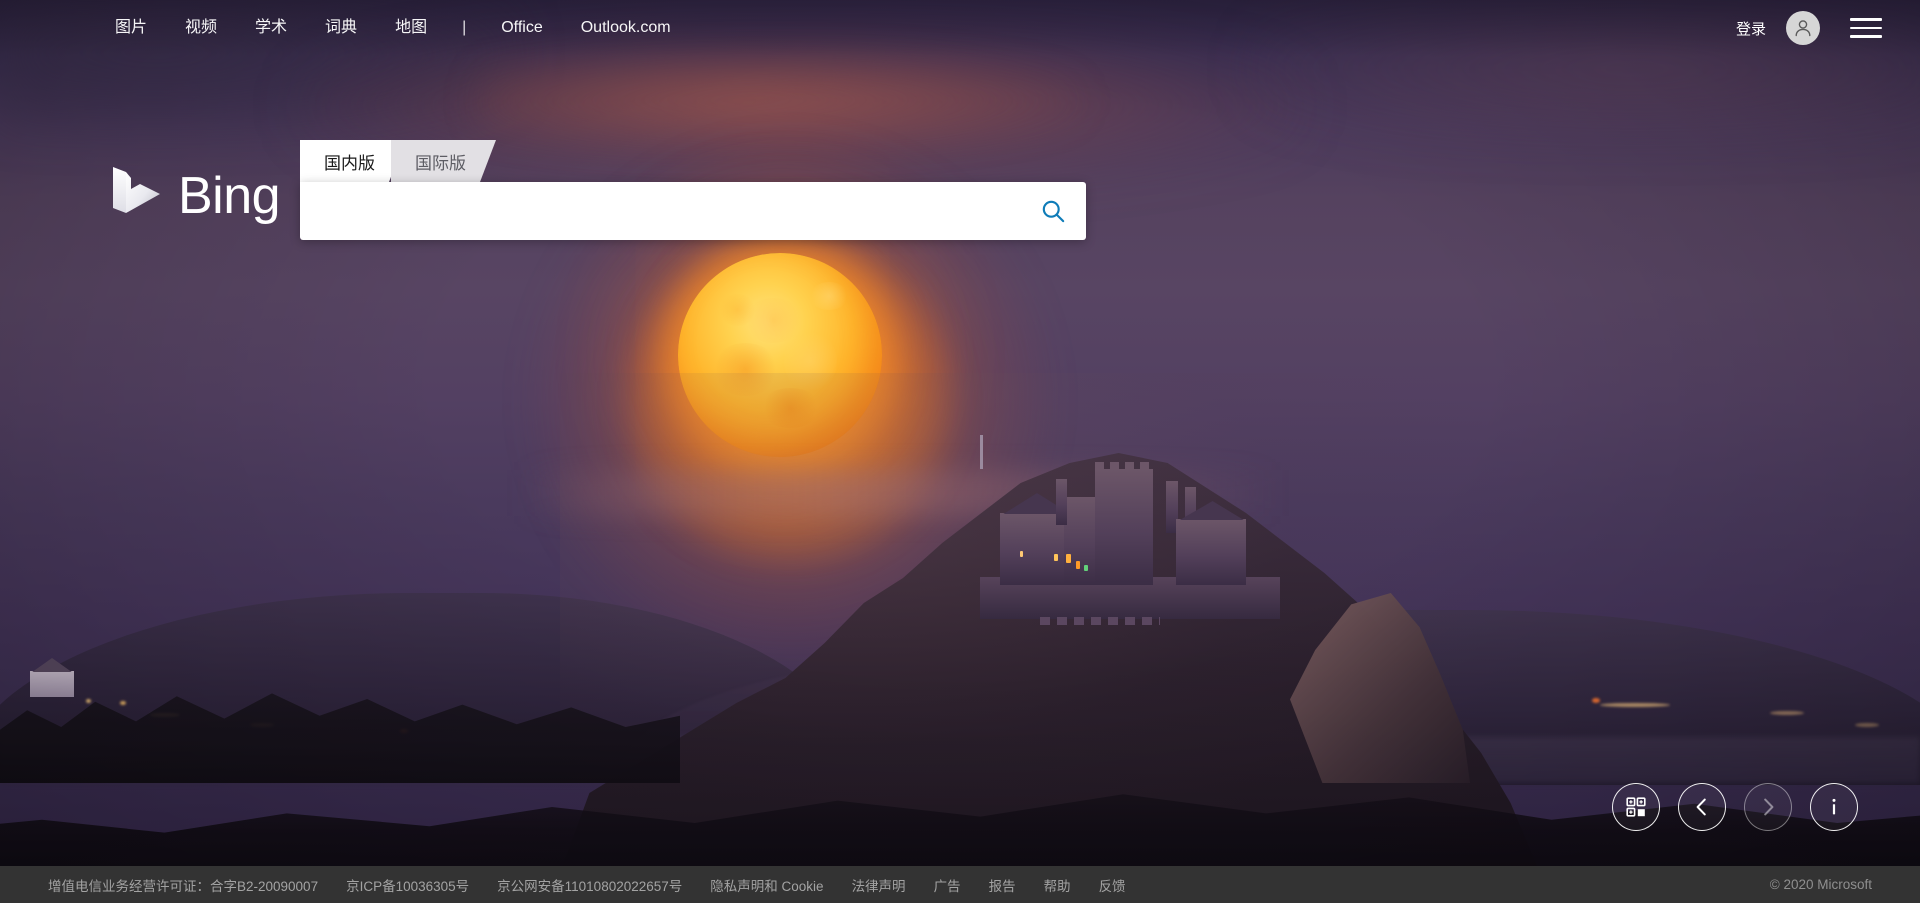 The height and width of the screenshot is (903, 1920). What do you see at coordinates (411, 28) in the screenshot?
I see `nav-maps: 地图` at bounding box center [411, 28].